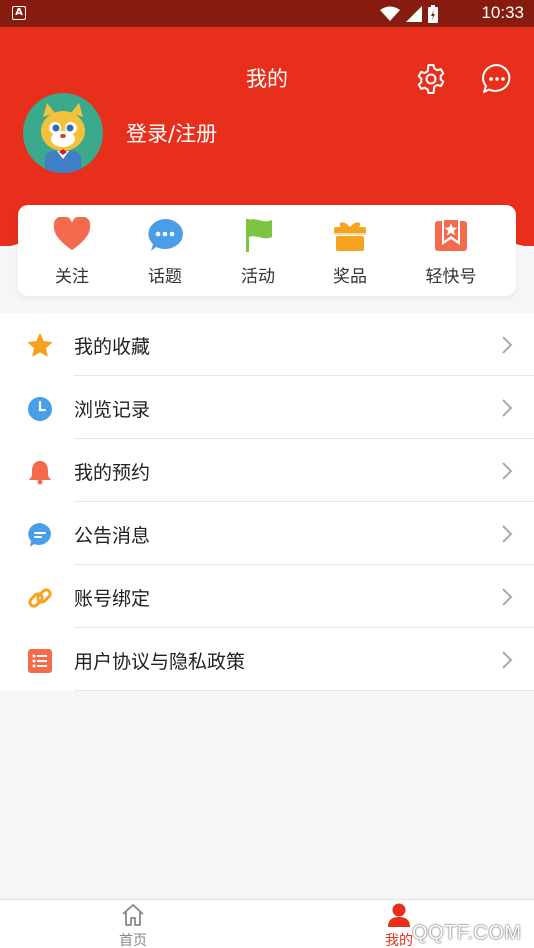 This screenshot has height=948, width=534. Describe the element at coordinates (165, 252) in the screenshot. I see `quick-action-topics: 话题` at that location.